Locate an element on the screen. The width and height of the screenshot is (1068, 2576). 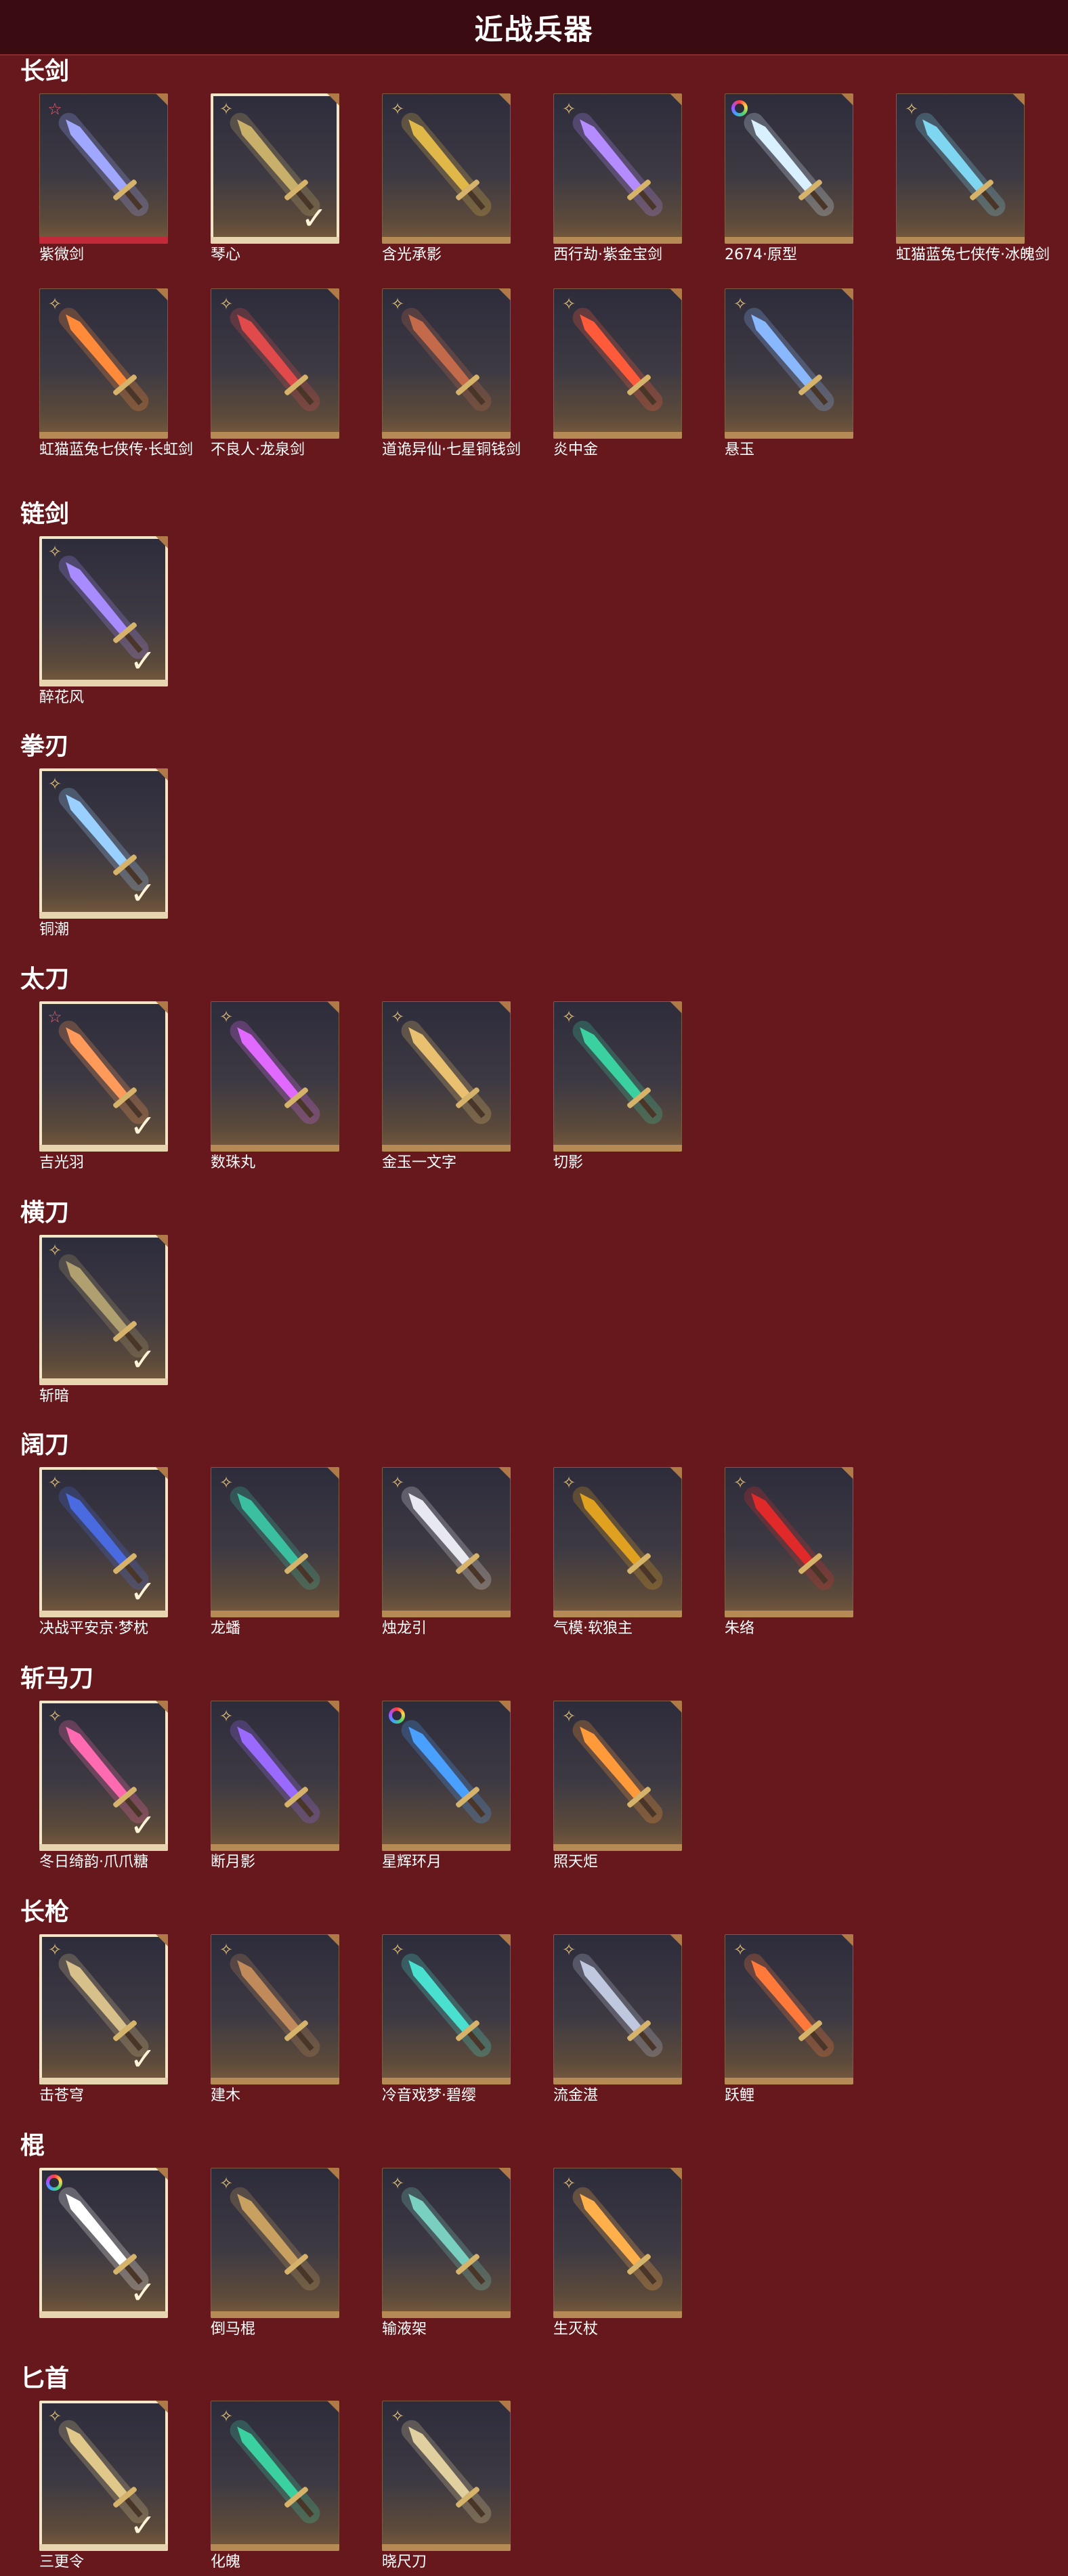
weapon-card: ✧ 金玉一文字 is located at coordinates (447, 1086).